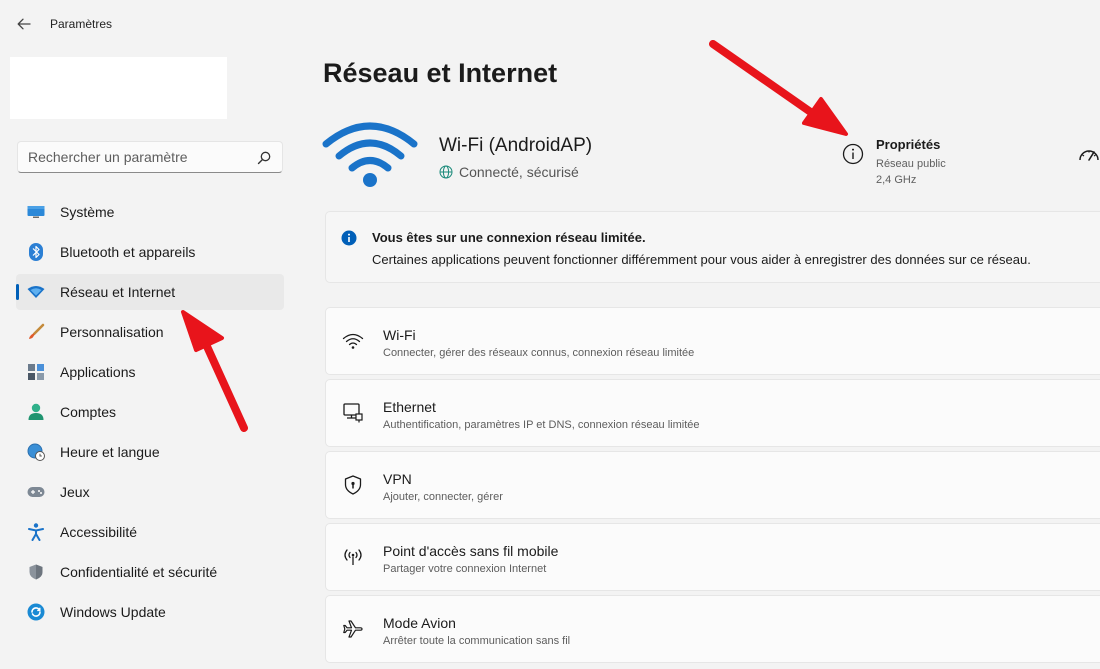  Describe the element at coordinates (370, 154) in the screenshot. I see `wifi-large-icon` at that location.